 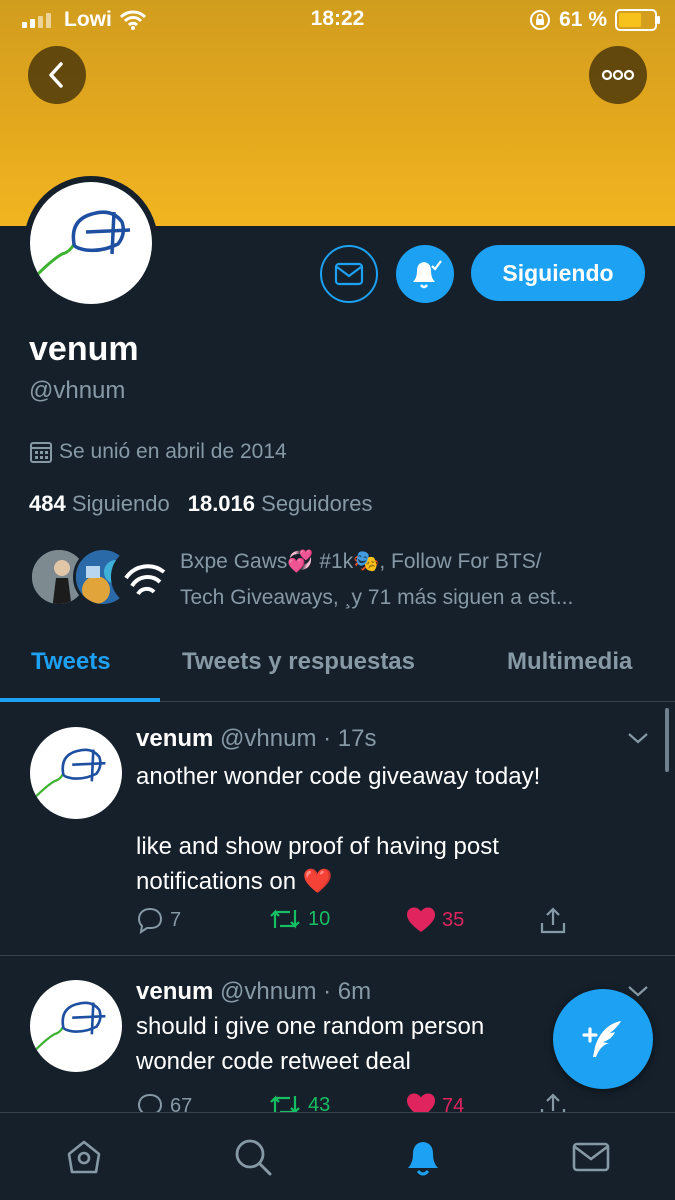 I want to click on retweet-count: 43, so click(x=319, y=1103).